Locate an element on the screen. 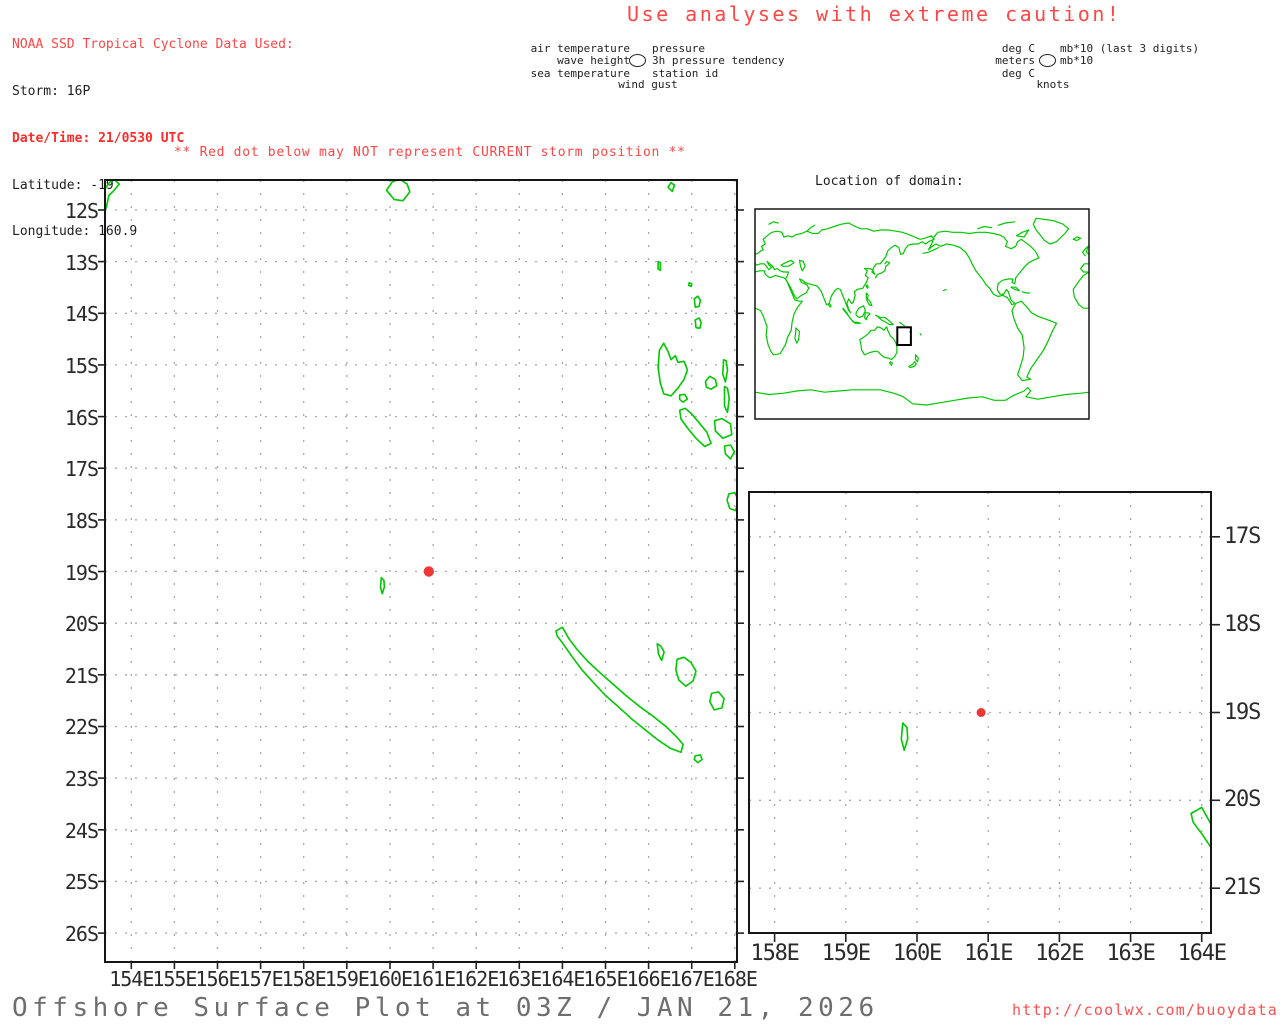 The image size is (1280, 1024). units-wave-height: meters is located at coordinates (1015, 61).